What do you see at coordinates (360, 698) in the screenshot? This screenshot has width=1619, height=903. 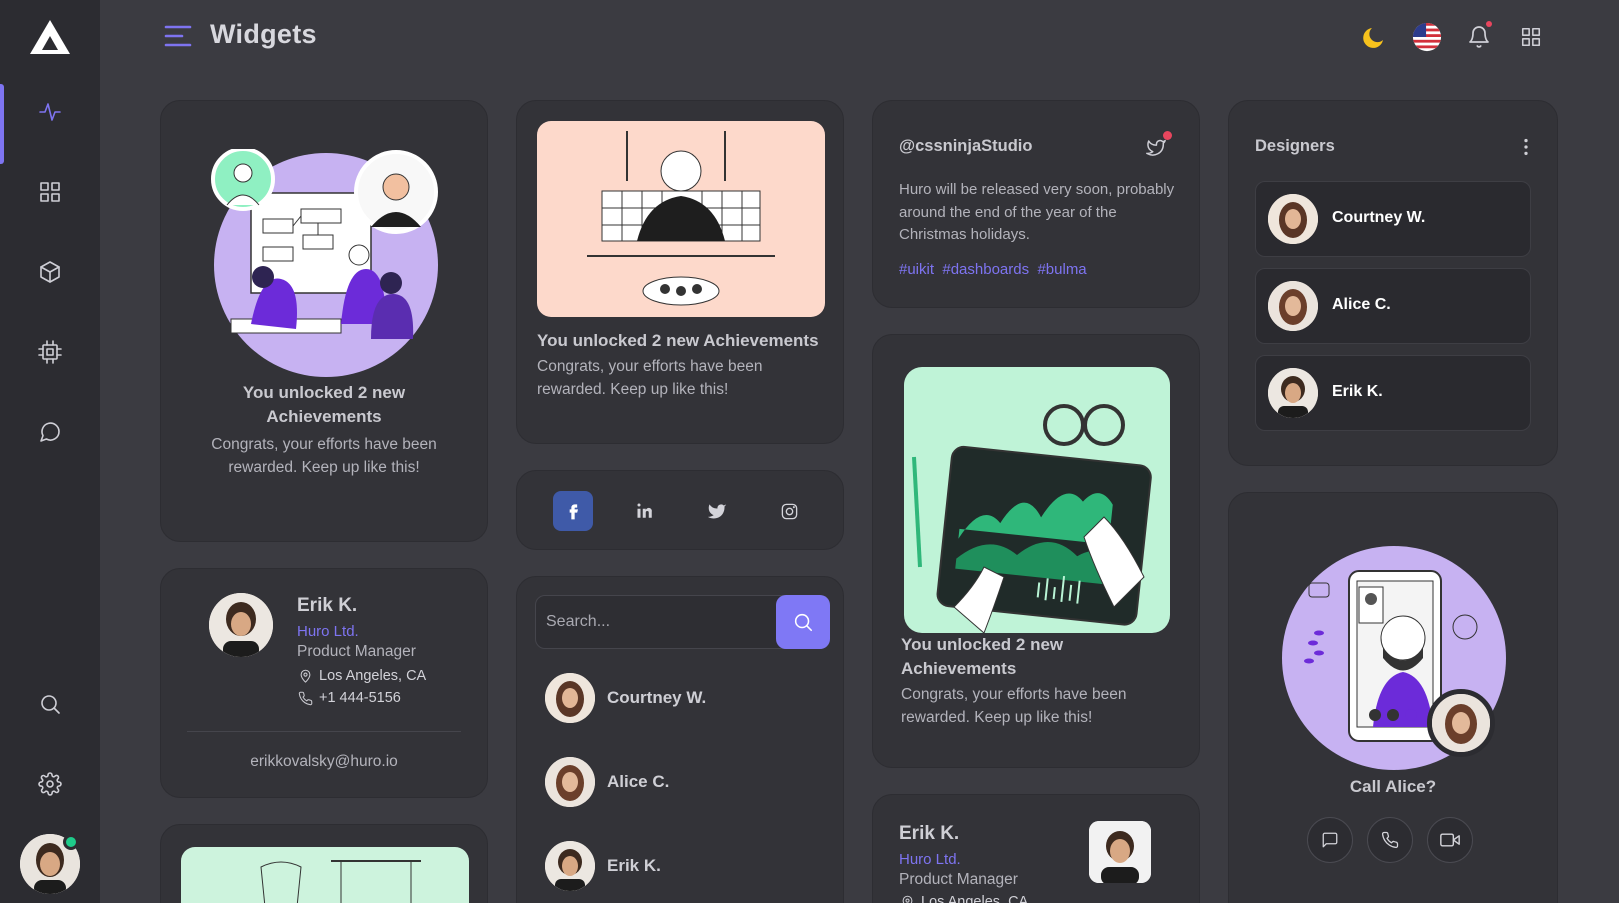 I see `profile-phone: +1 444-5156` at bounding box center [360, 698].